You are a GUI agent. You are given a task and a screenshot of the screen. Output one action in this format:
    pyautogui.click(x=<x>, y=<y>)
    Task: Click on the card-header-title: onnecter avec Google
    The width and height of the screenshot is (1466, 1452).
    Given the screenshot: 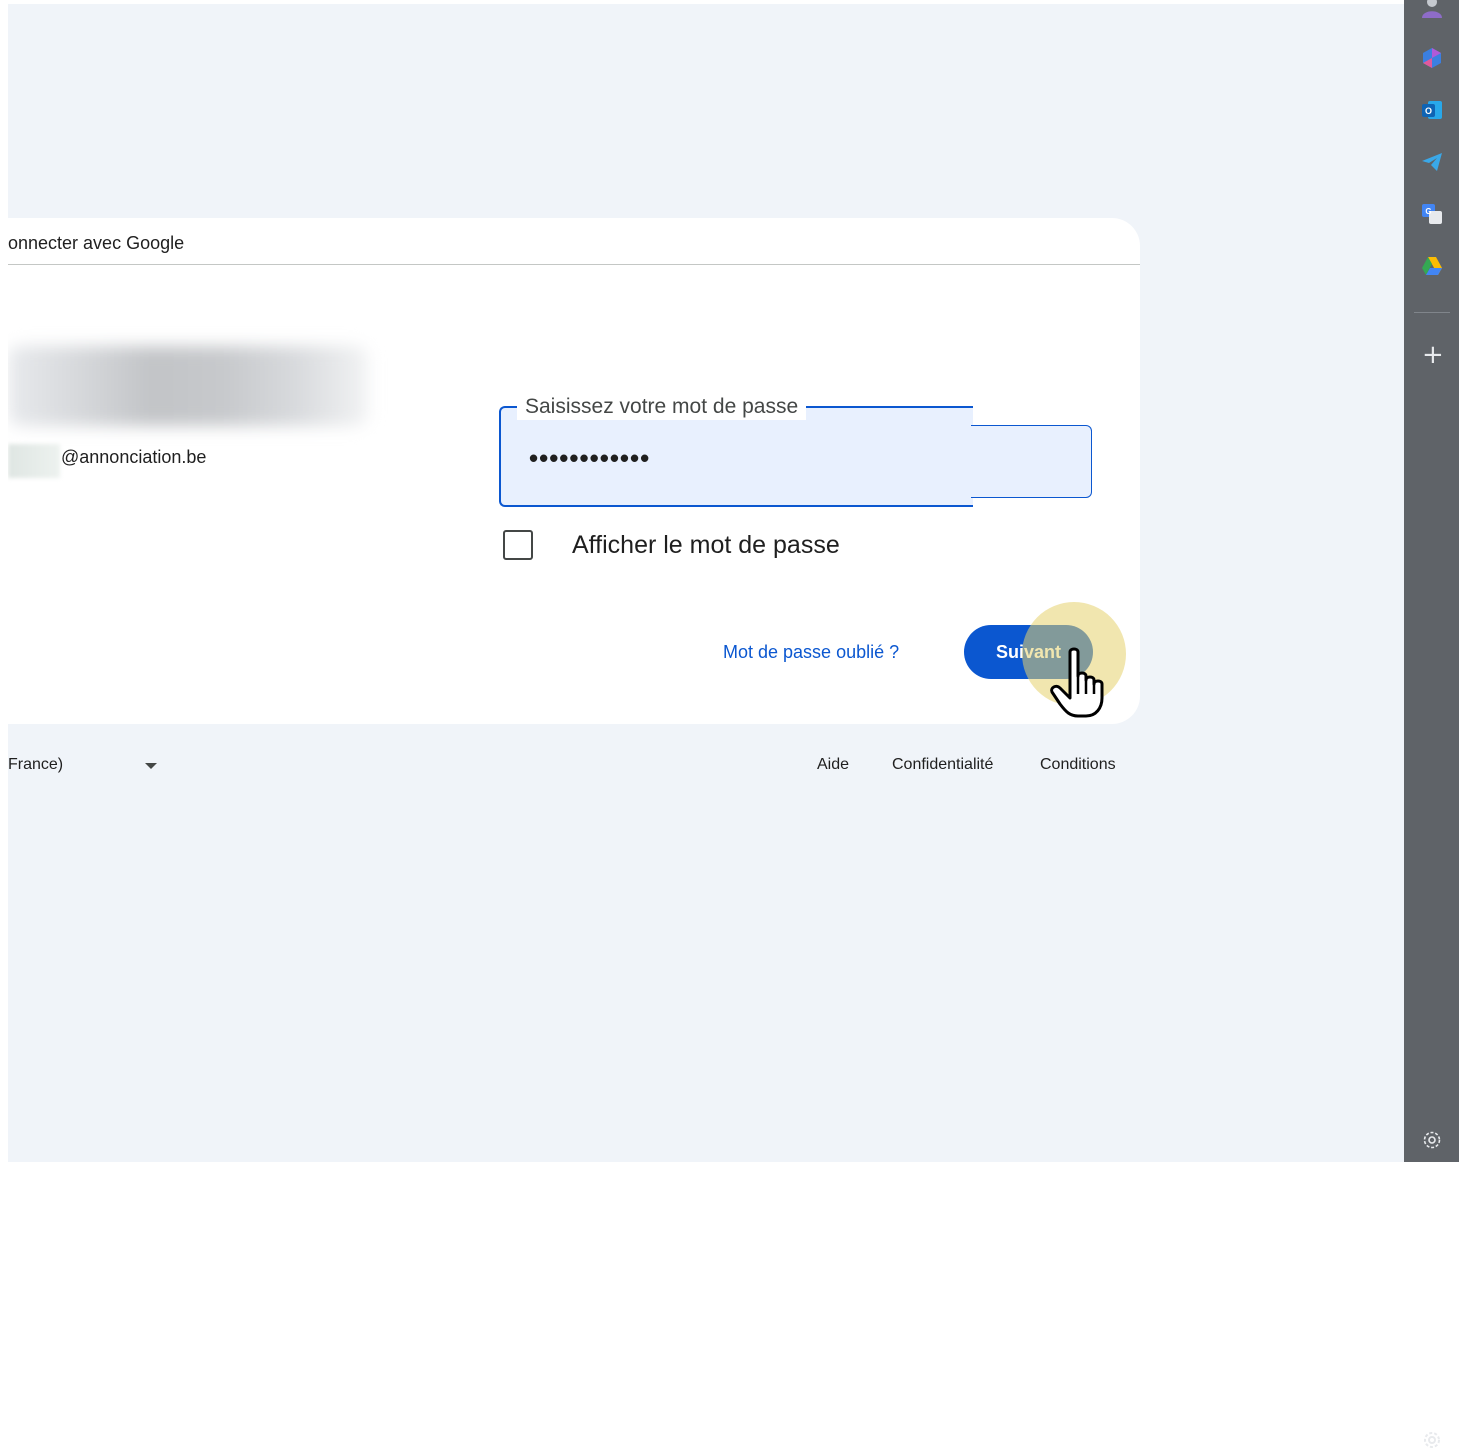 What is the action you would take?
    pyautogui.click(x=96, y=243)
    